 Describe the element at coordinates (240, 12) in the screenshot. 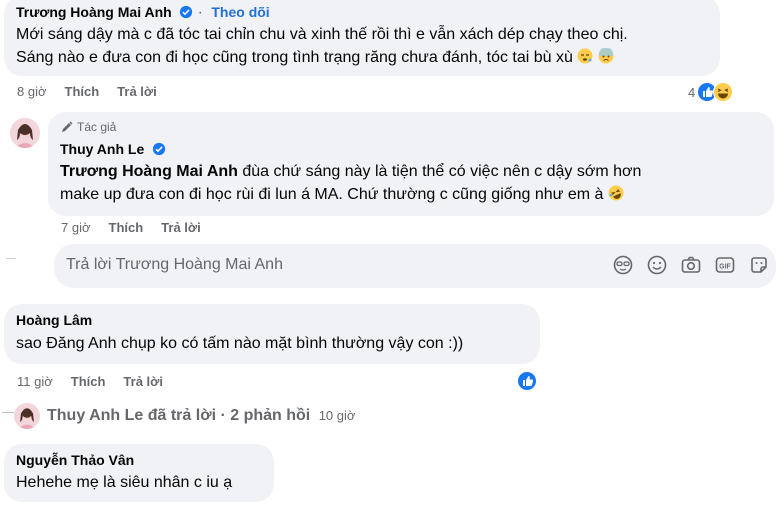

I see `follow-button: Theo dõi` at that location.